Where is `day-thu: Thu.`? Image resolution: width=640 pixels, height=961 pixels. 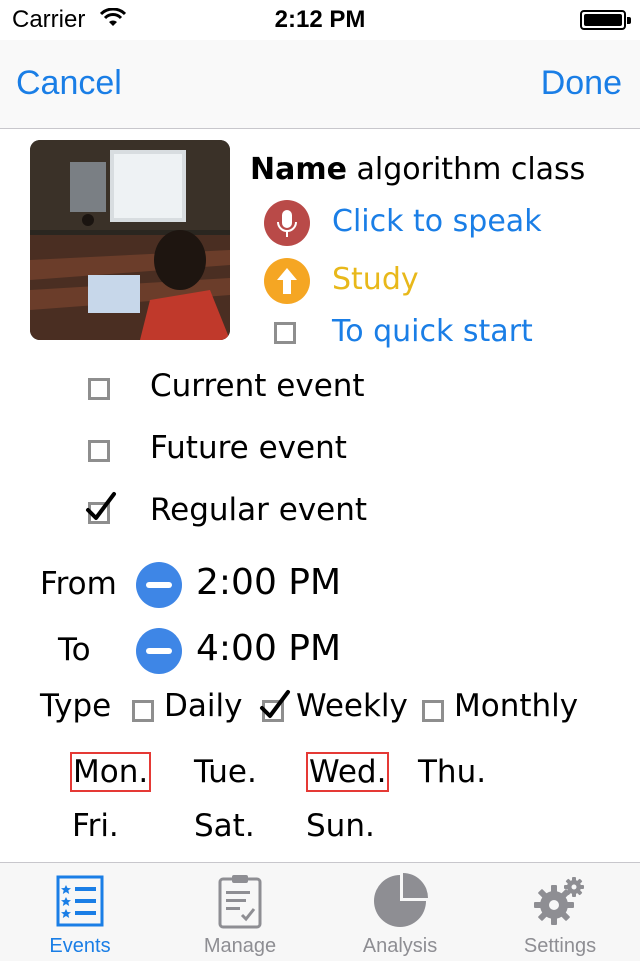
day-thu: Thu. is located at coordinates (452, 772).